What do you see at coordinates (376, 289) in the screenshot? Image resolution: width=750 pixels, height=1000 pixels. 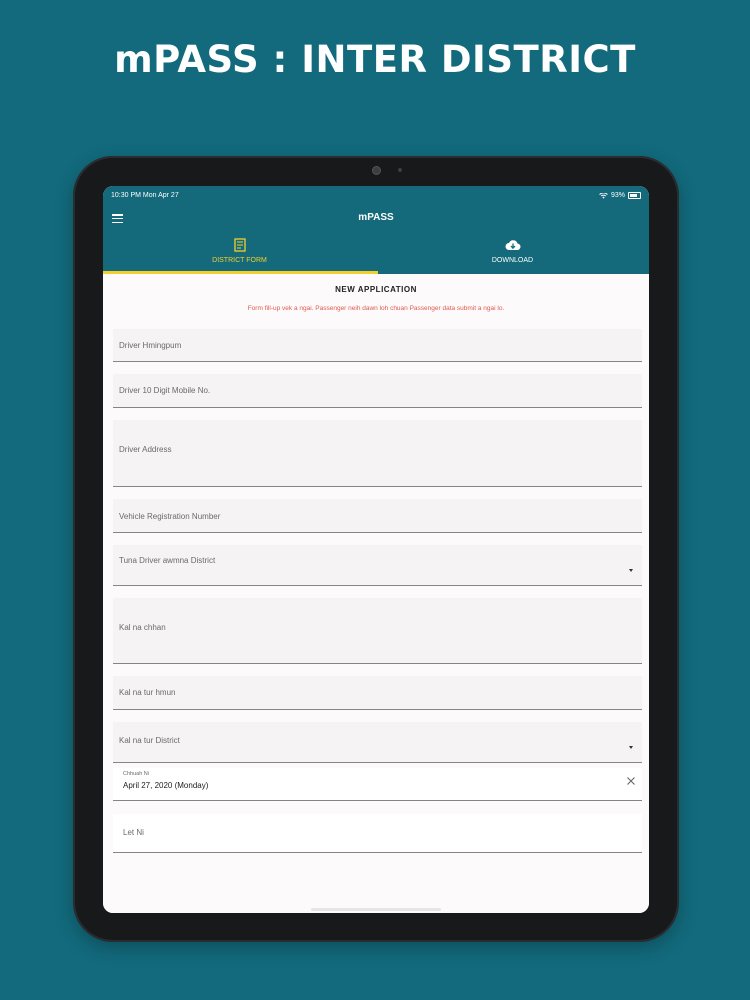 I see `form-title: NEW APPLICATION` at bounding box center [376, 289].